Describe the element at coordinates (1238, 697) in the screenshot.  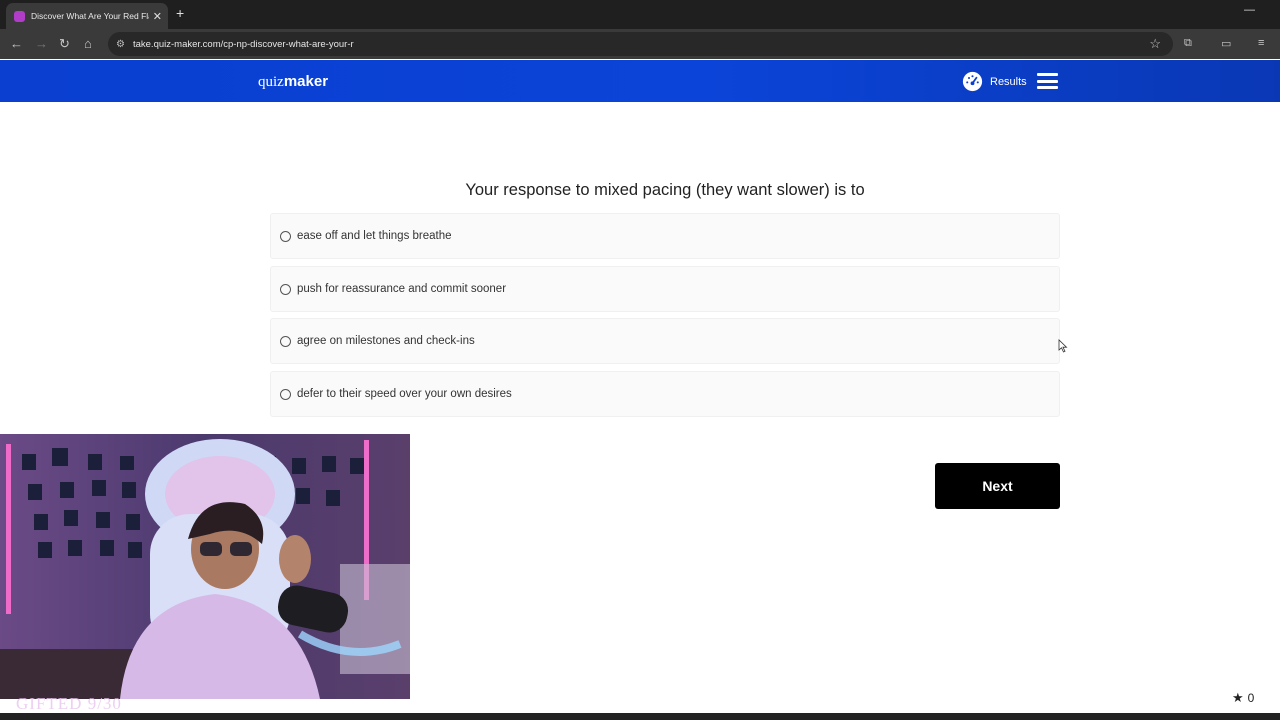
I see `star-icon: ★` at that location.